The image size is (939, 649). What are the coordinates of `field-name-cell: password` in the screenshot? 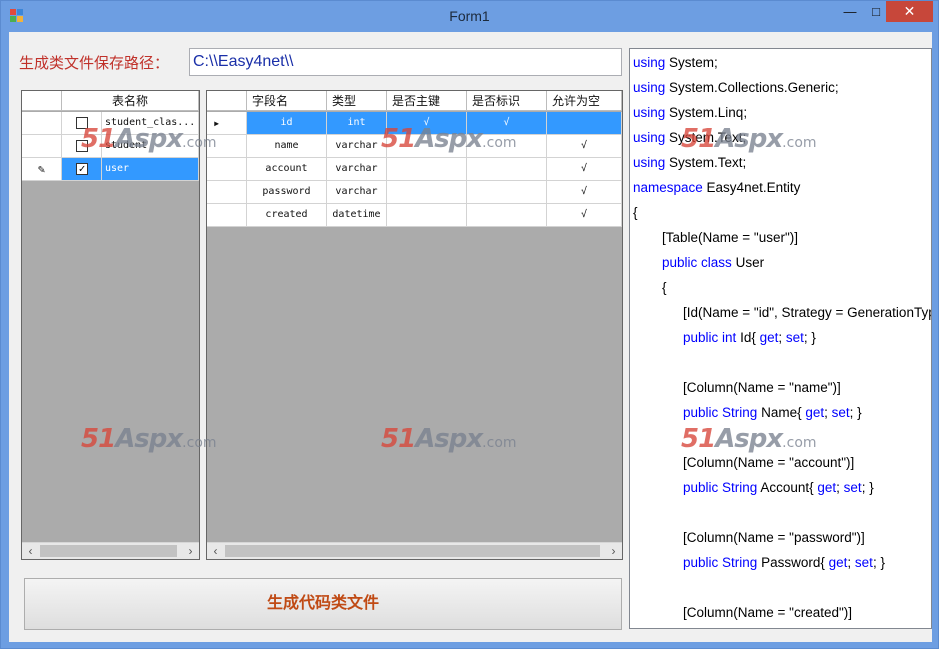 It's located at (287, 192).